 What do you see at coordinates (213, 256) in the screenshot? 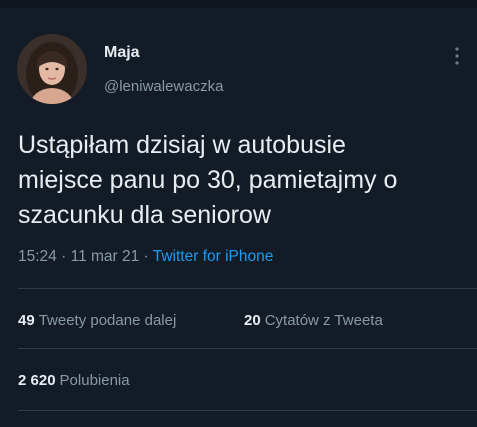
I see `tweet-source-link: Twitter for iPhone` at bounding box center [213, 256].